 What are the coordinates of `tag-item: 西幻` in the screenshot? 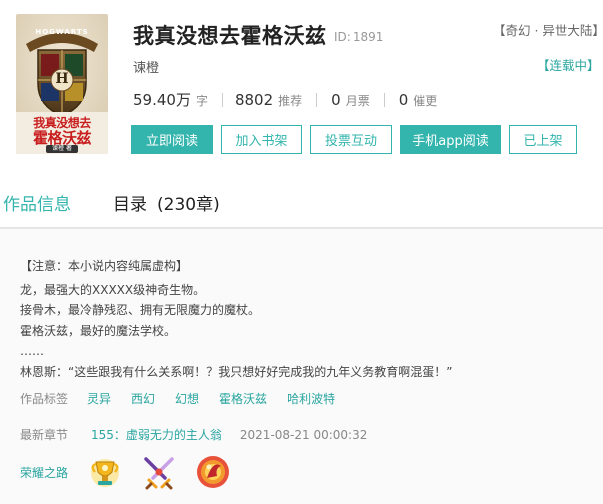 It's located at (143, 398).